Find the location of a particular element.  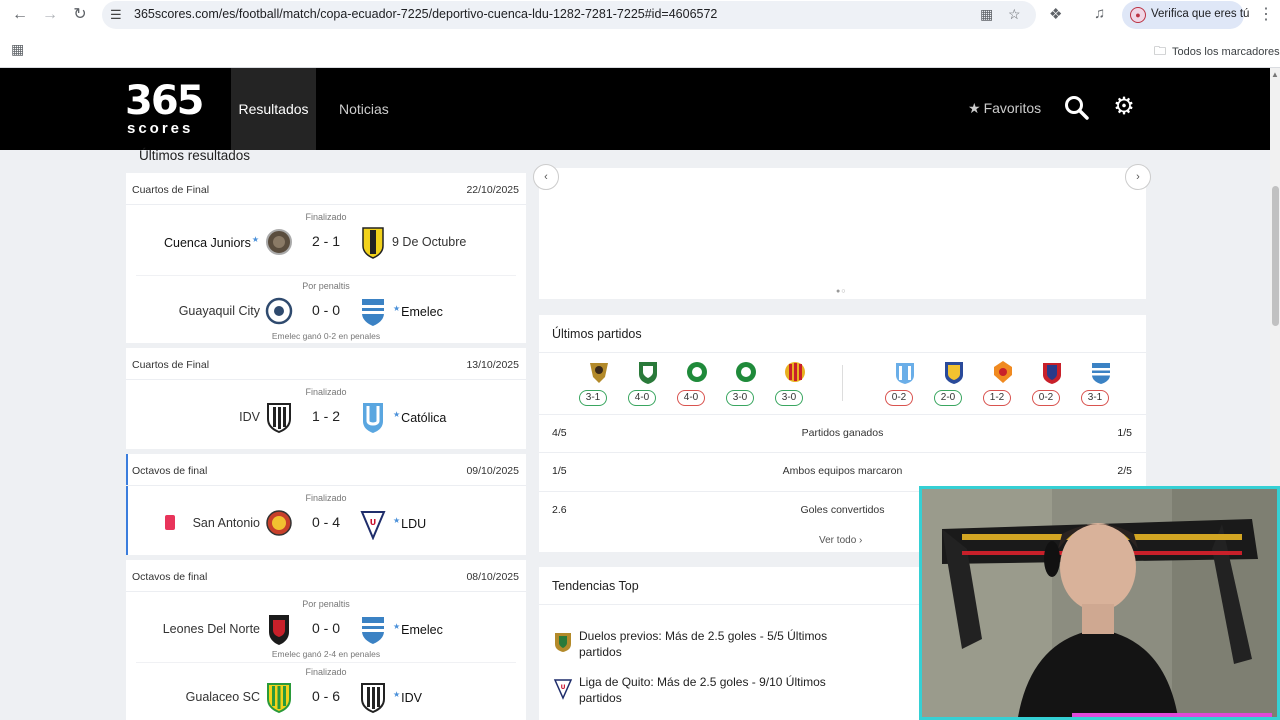

form-item: 1-2 is located at coordinates (1003, 383).